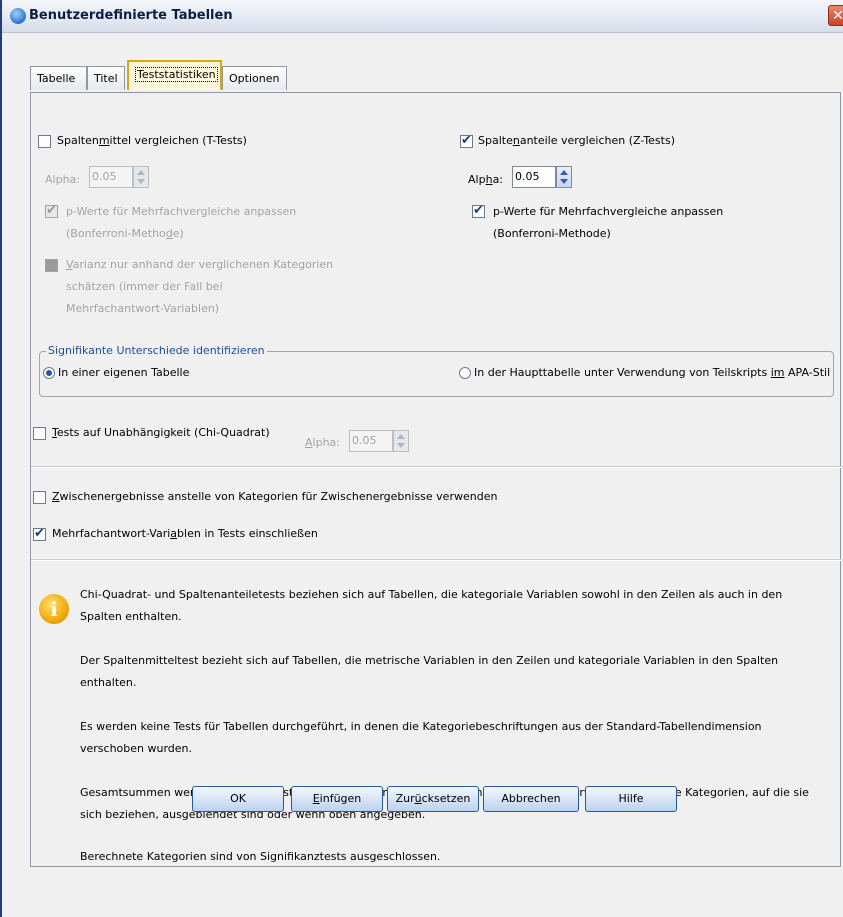 Image resolution: width=843 pixels, height=917 pixels. I want to click on tab-tabelle: Tabelle, so click(58, 78).